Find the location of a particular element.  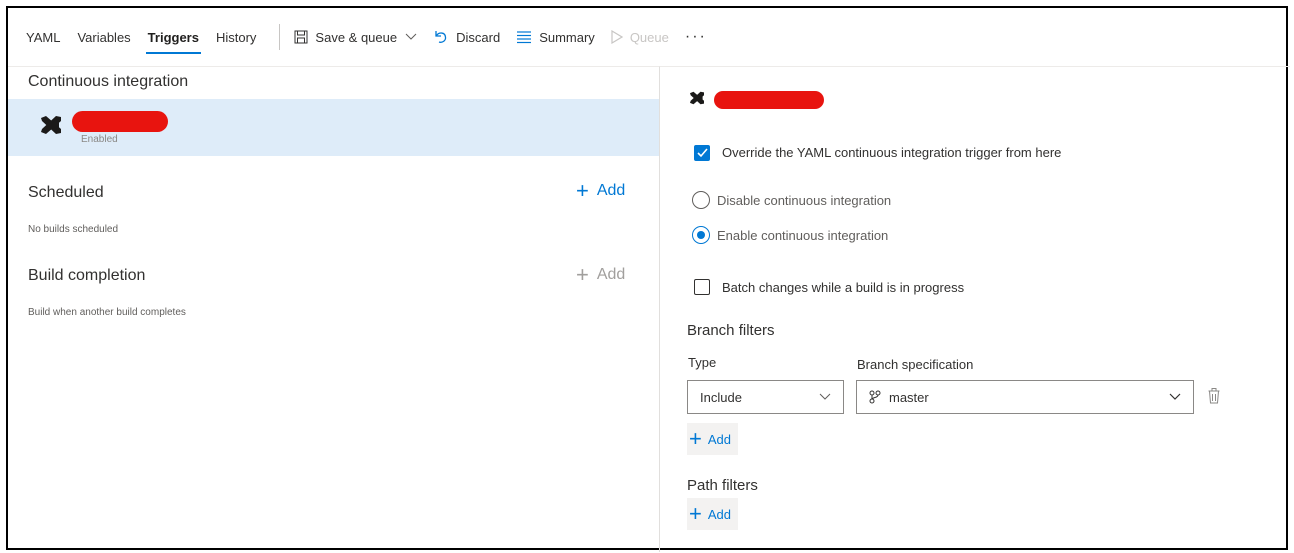

discard-button: Discard is located at coordinates (466, 37).